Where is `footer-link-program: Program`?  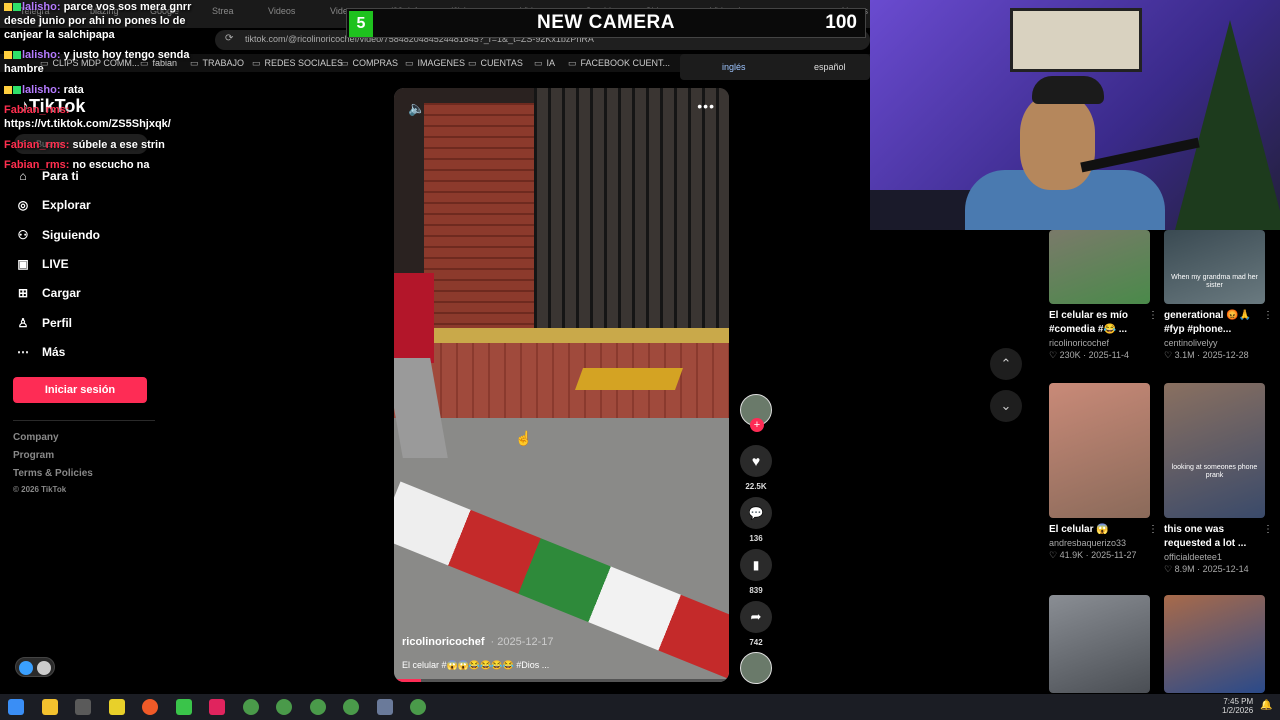
footer-link-program: Program is located at coordinates (33, 455).